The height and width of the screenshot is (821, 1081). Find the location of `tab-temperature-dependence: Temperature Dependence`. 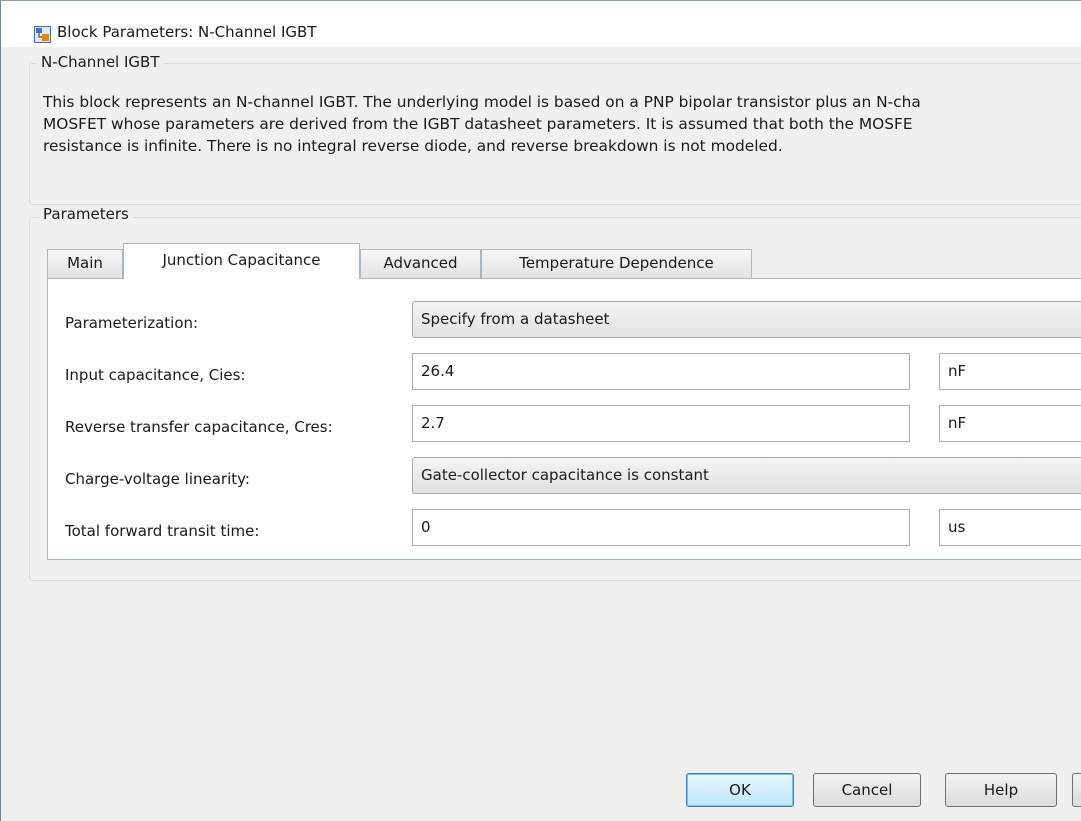

tab-temperature-dependence: Temperature Dependence is located at coordinates (616, 263).